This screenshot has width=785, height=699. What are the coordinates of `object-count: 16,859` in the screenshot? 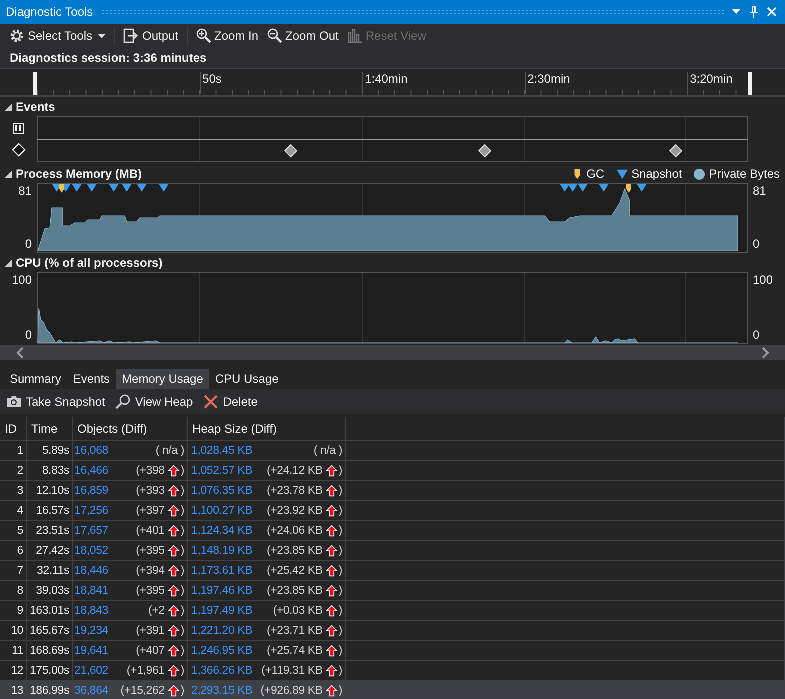 It's located at (91, 490).